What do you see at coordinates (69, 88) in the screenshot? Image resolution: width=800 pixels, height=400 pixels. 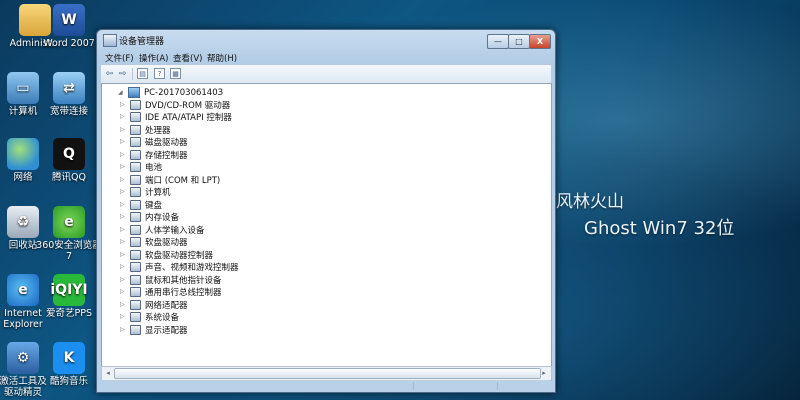 I see `network-icon: ⇄` at bounding box center [69, 88].